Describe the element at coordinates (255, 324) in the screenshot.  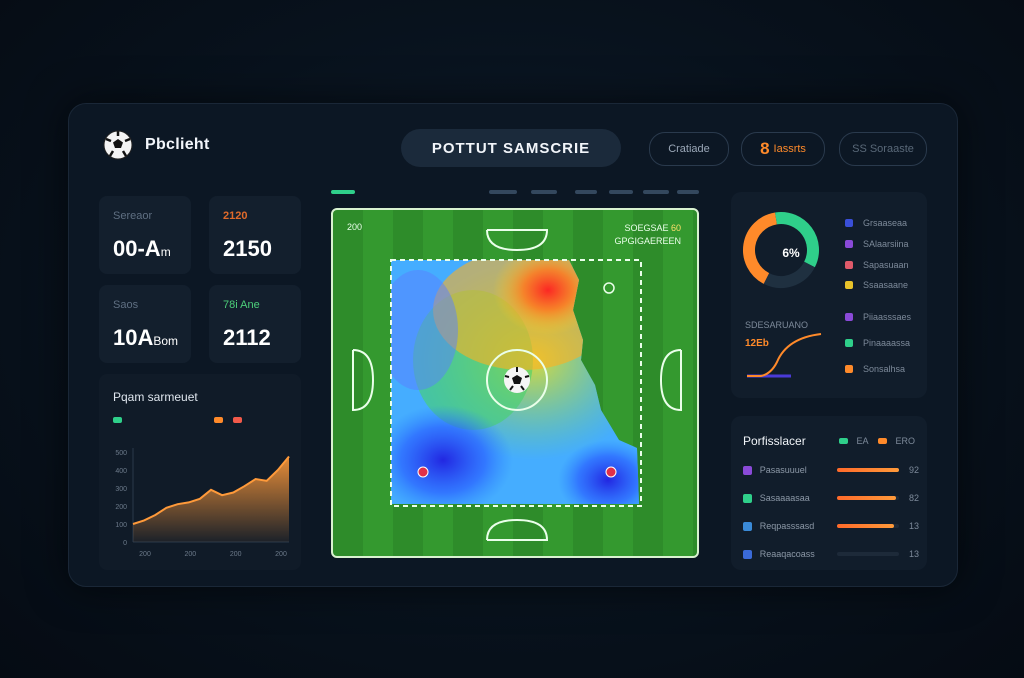
I see `stat-tile-4: 78i Ane 2112` at that location.